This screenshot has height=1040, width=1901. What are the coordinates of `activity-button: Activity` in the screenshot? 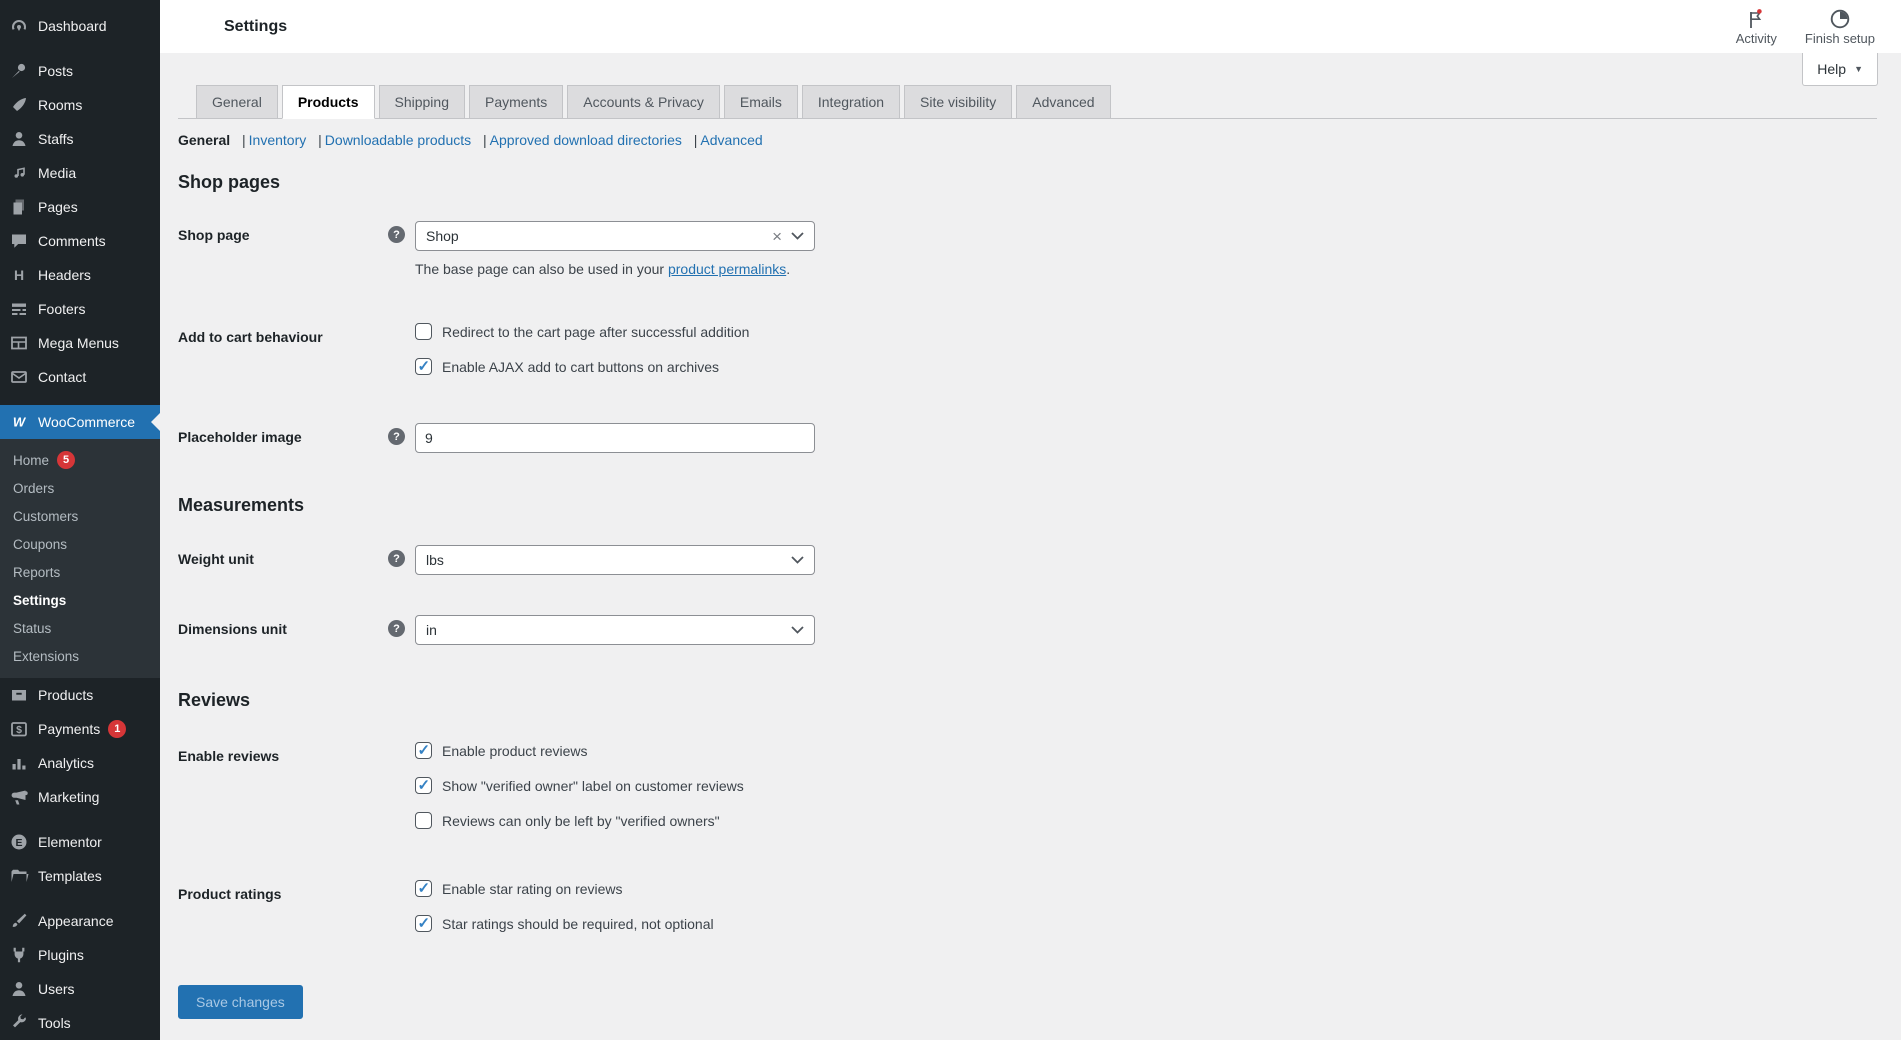 It's located at (1756, 27).